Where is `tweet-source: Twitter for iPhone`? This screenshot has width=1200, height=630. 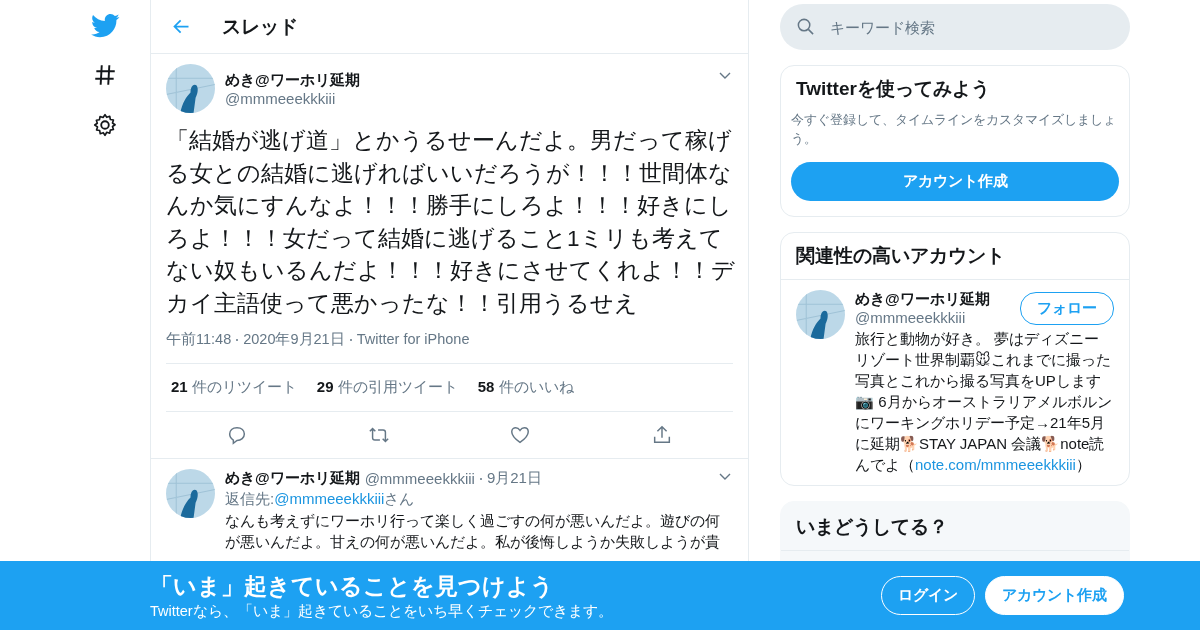 tweet-source: Twitter for iPhone is located at coordinates (413, 339).